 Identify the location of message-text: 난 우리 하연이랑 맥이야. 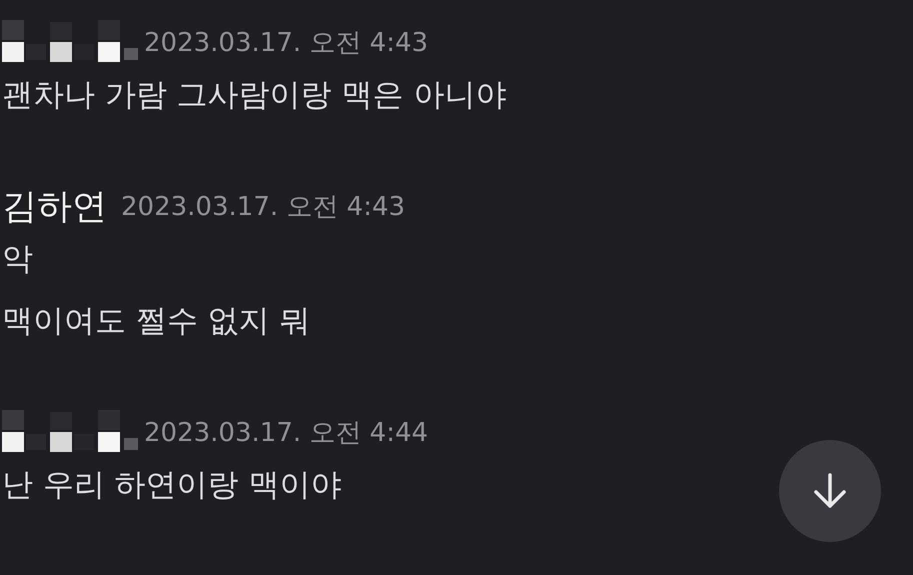
(172, 485).